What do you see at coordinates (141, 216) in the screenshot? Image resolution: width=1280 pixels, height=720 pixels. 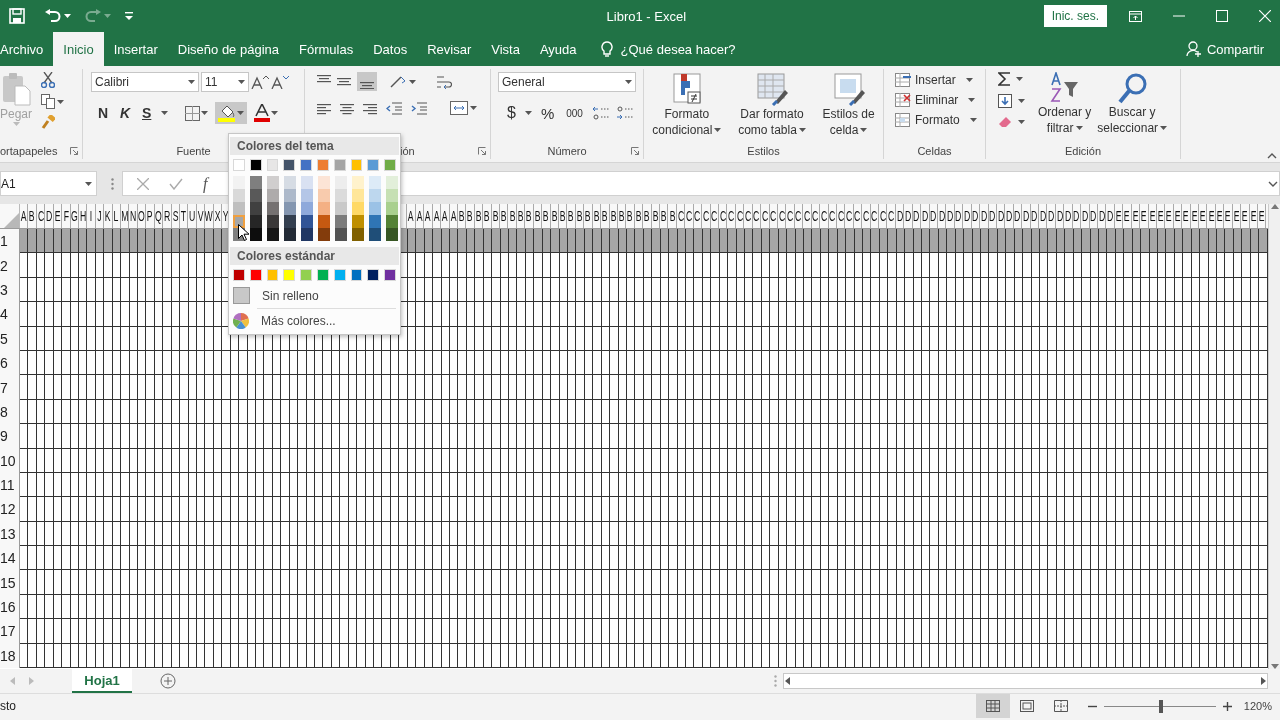 I see `column-header: O` at bounding box center [141, 216].